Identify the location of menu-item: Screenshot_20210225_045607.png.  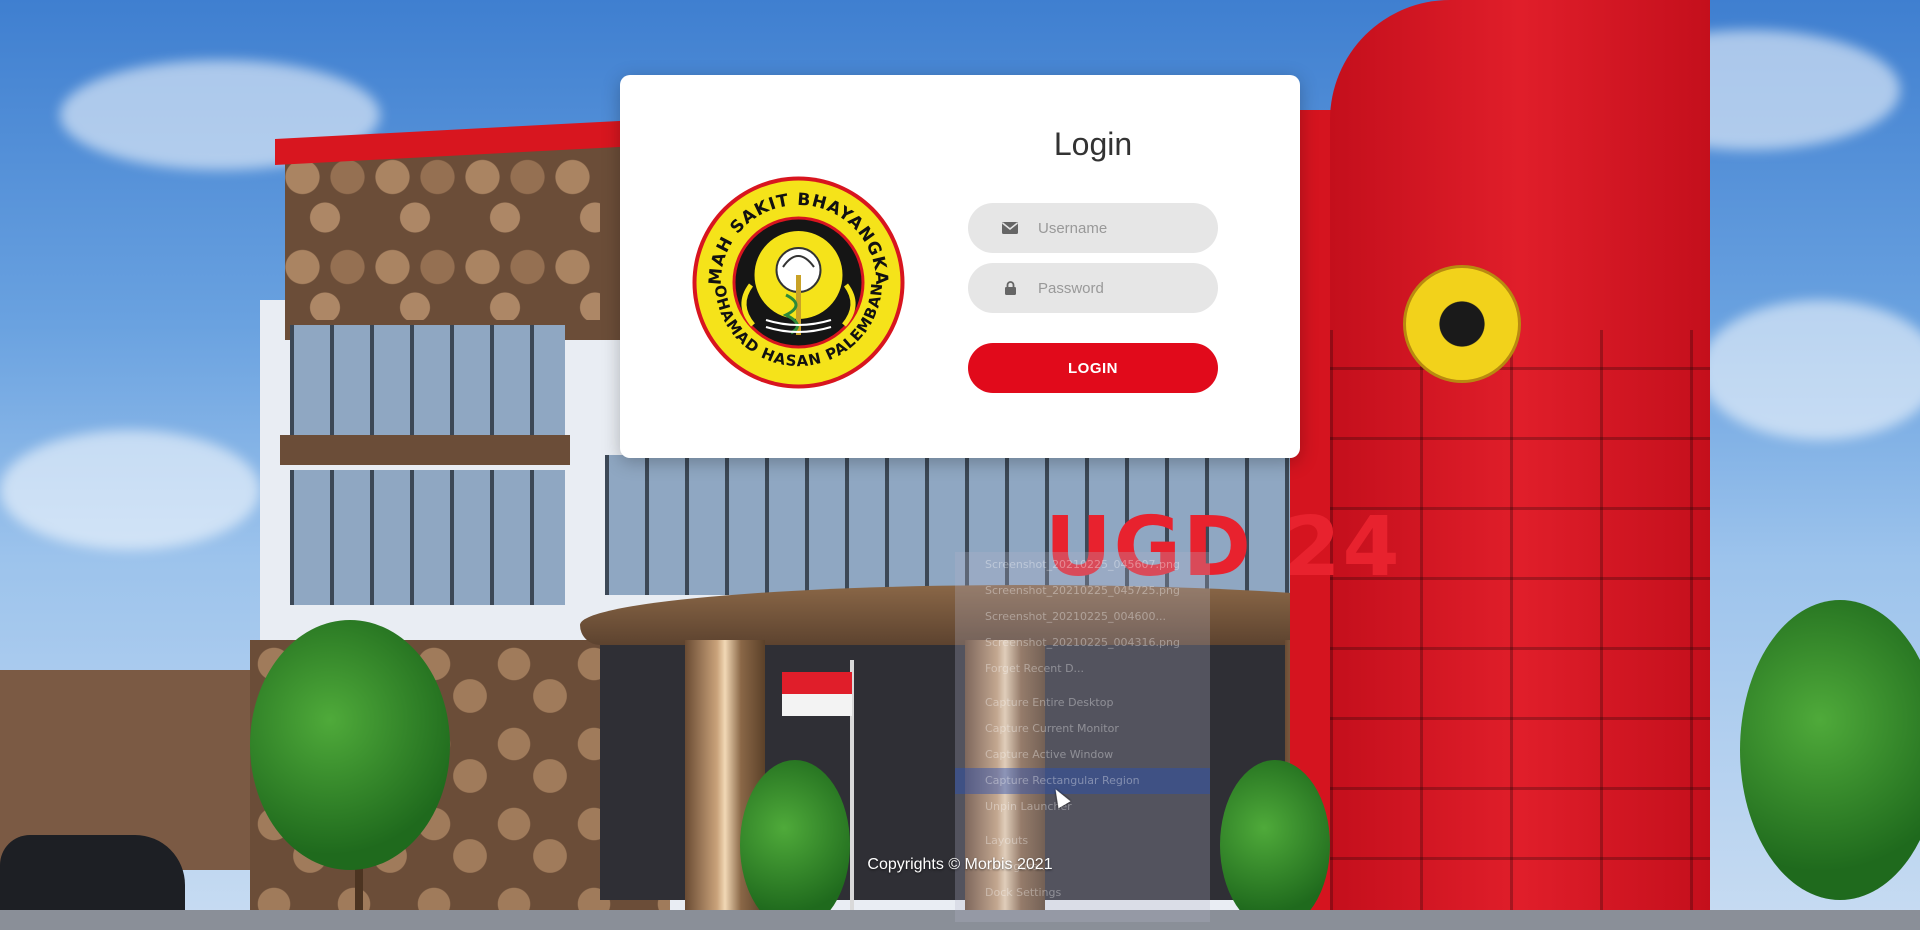
(1082, 564).